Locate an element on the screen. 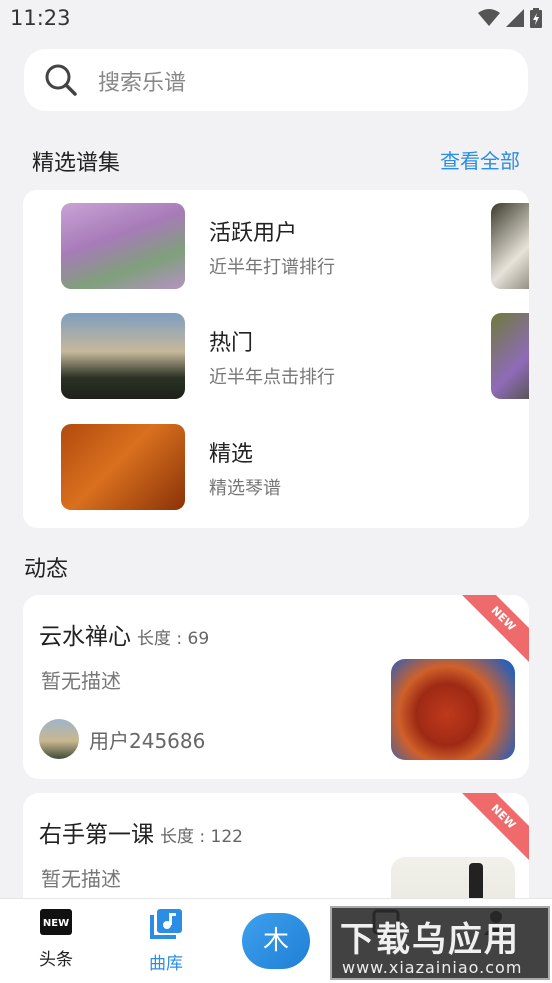 The height and width of the screenshot is (983, 552). signal-icon is located at coordinates (515, 18).